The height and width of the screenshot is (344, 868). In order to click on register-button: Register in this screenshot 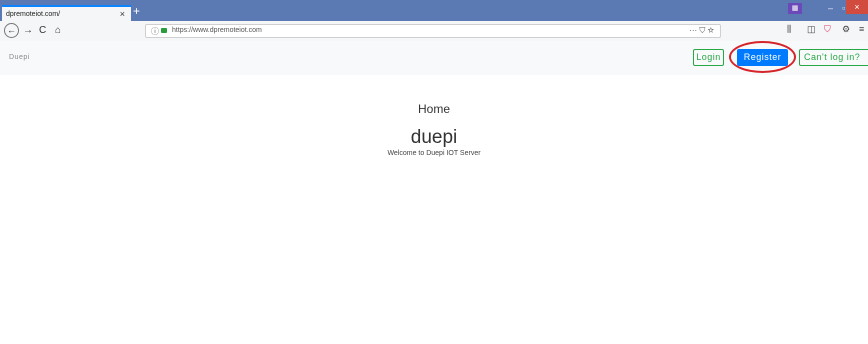, I will do `click(762, 57)`.